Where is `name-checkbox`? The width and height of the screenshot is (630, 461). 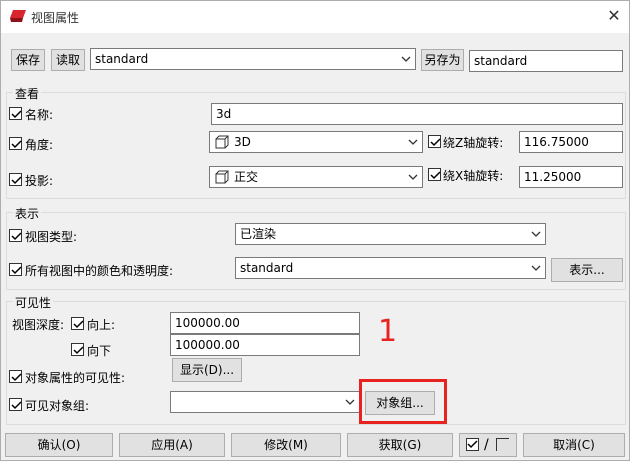 name-checkbox is located at coordinates (15, 113).